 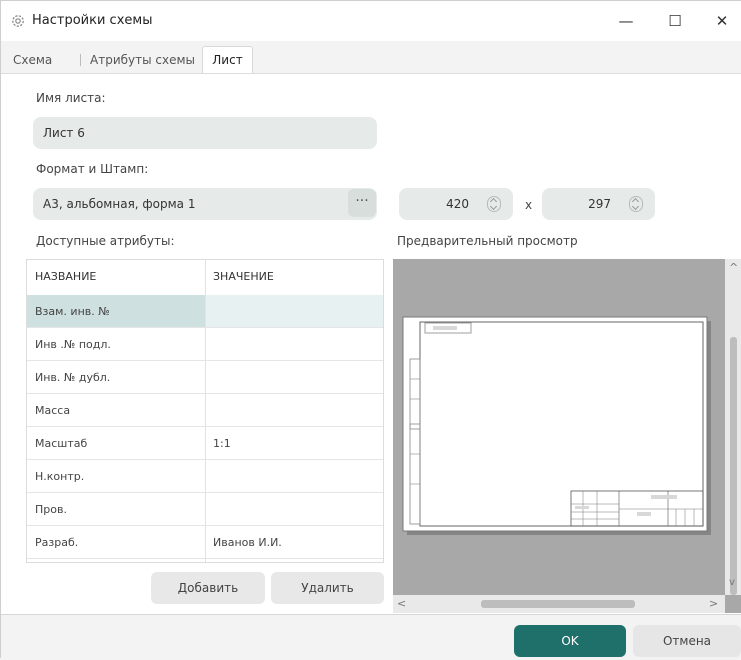 I want to click on preview-vertical-scrollbar: ^ v, so click(x=733, y=427).